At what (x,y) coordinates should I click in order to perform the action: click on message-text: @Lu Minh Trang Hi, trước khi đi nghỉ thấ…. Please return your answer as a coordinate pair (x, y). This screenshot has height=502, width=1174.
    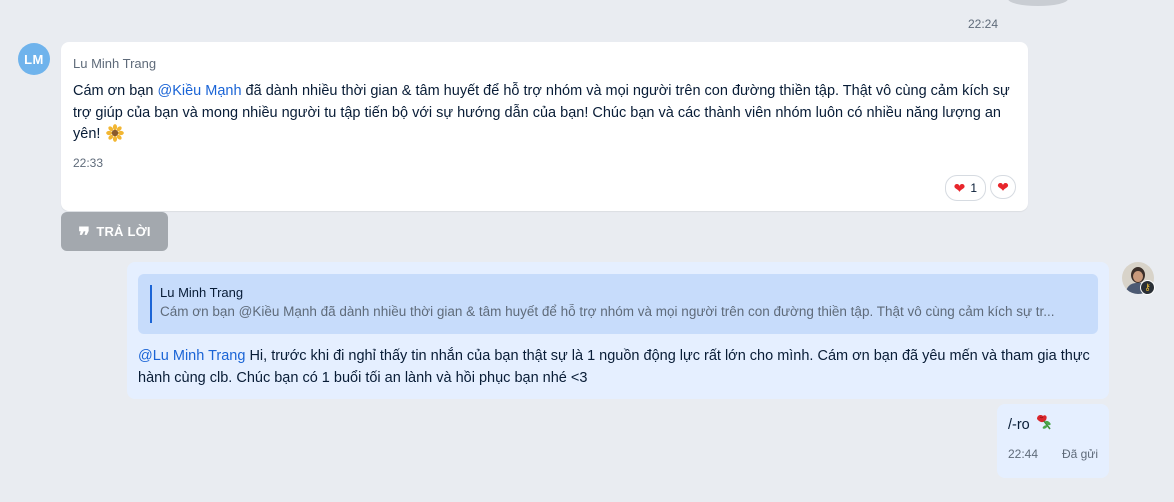
    Looking at the image, I should click on (615, 367).